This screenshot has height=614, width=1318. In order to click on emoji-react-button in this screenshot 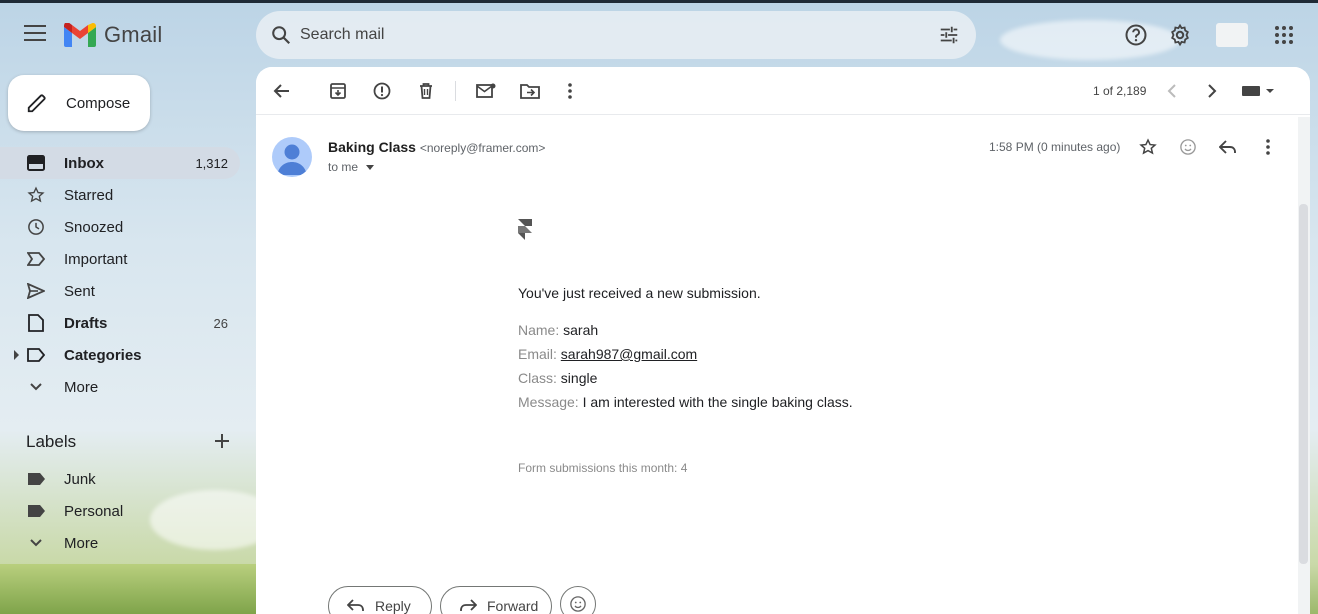, I will do `click(578, 600)`.